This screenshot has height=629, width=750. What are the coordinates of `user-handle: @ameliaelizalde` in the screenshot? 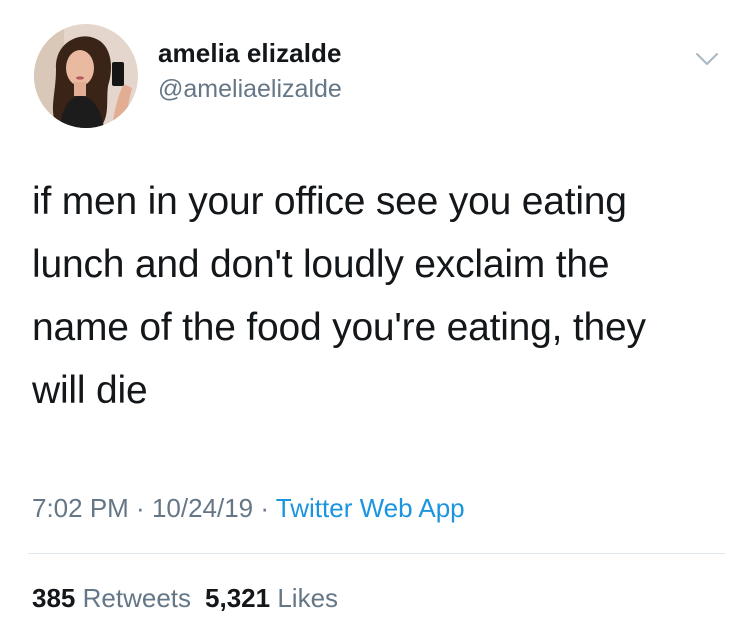 It's located at (250, 89).